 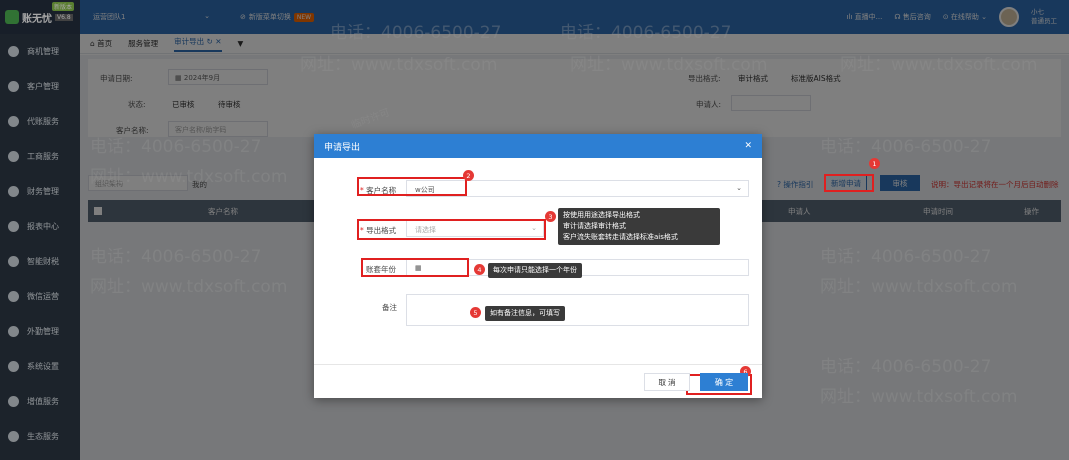 I want to click on remark-field-label: 备注, so click(x=389, y=307).